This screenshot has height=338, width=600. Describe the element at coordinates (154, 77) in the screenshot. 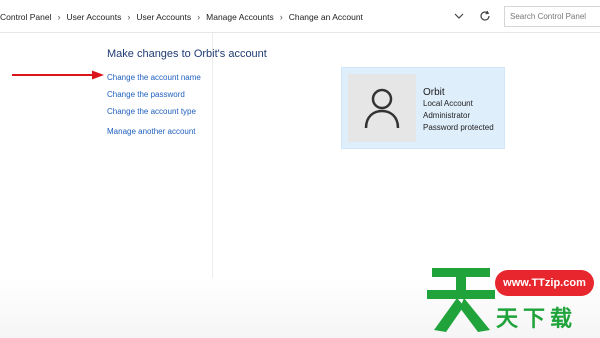

I see `change-account-name-link: Change the account name` at that location.